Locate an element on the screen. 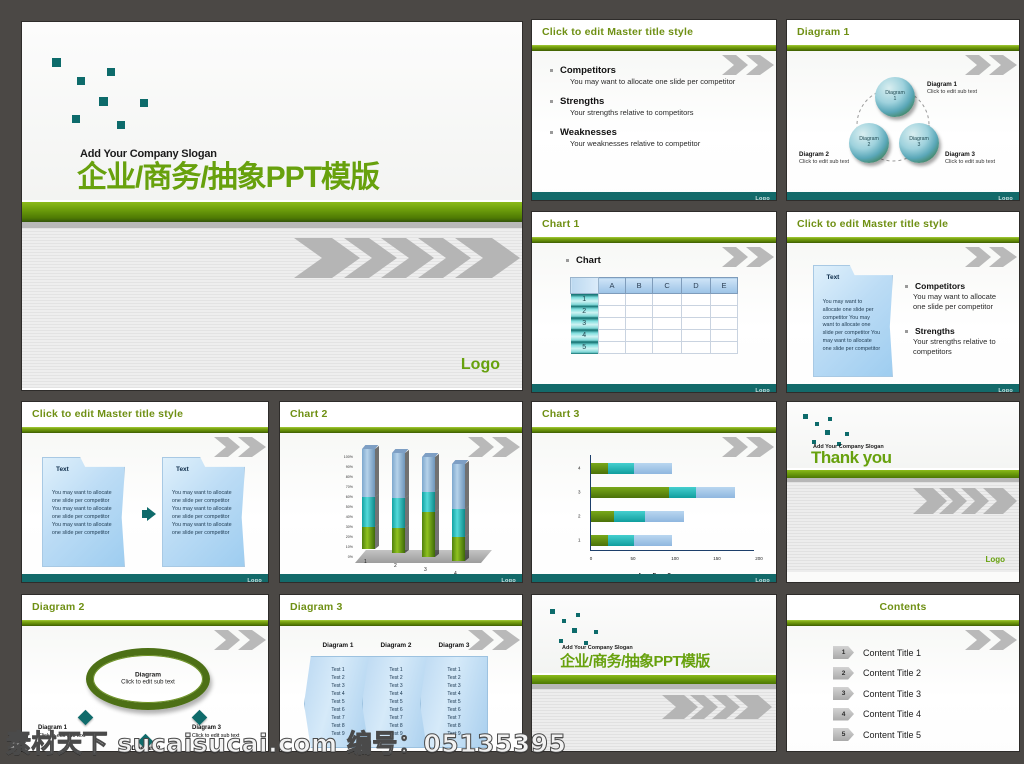 The width and height of the screenshot is (1024, 764). table-row: 2 is located at coordinates (654, 311).